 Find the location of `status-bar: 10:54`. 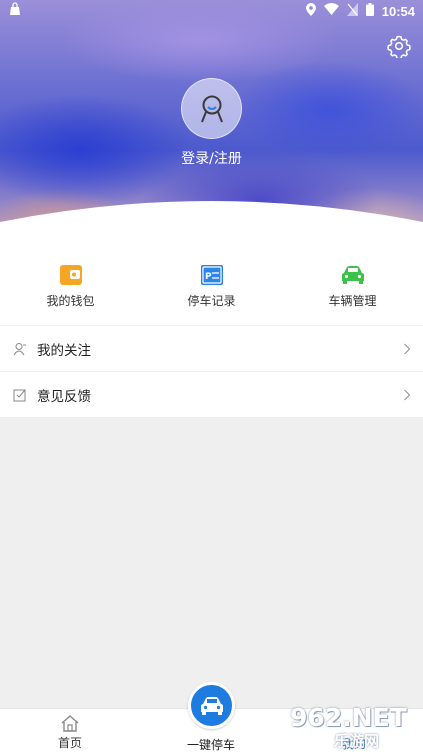

status-bar: 10:54 is located at coordinates (211, 11).